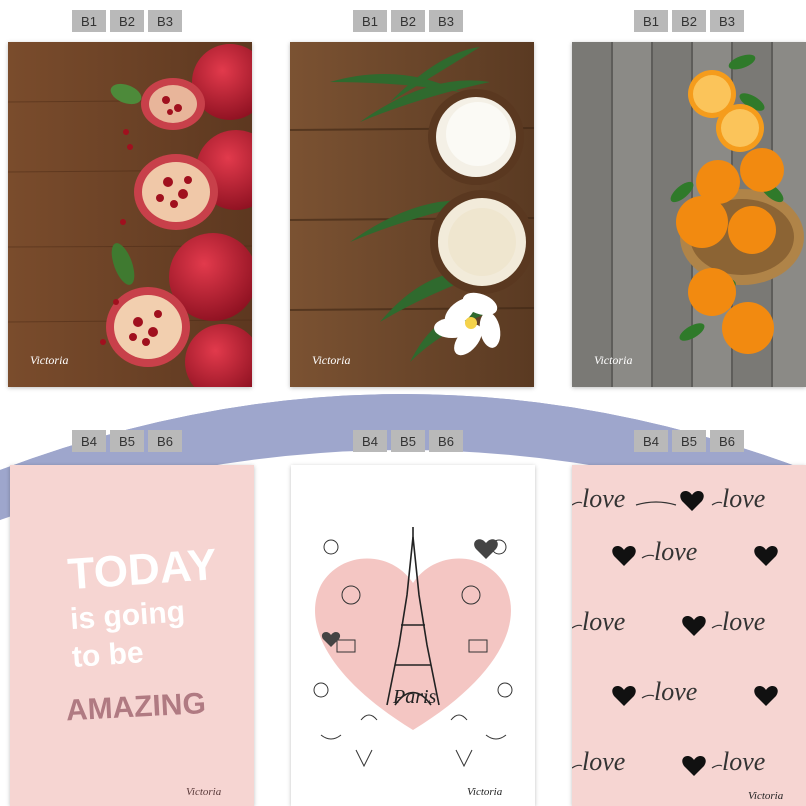 The image size is (806, 806). I want to click on cover-line-1: TODAY, so click(142, 569).